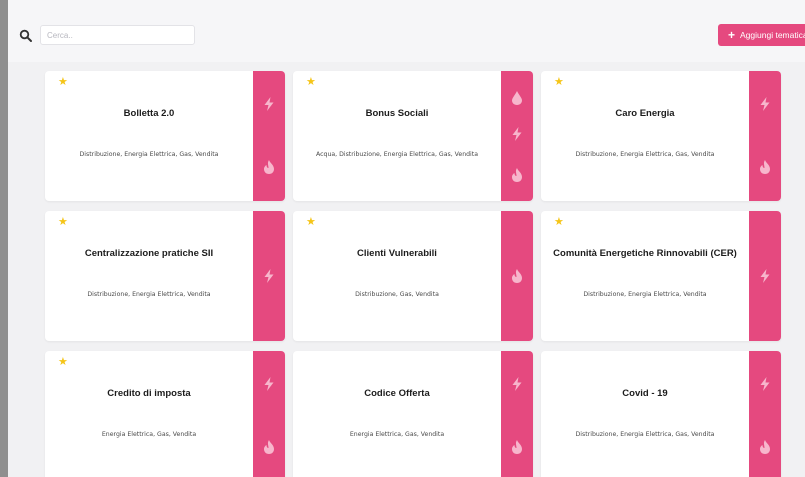  Describe the element at coordinates (732, 35) in the screenshot. I see `plus-icon: +` at that location.